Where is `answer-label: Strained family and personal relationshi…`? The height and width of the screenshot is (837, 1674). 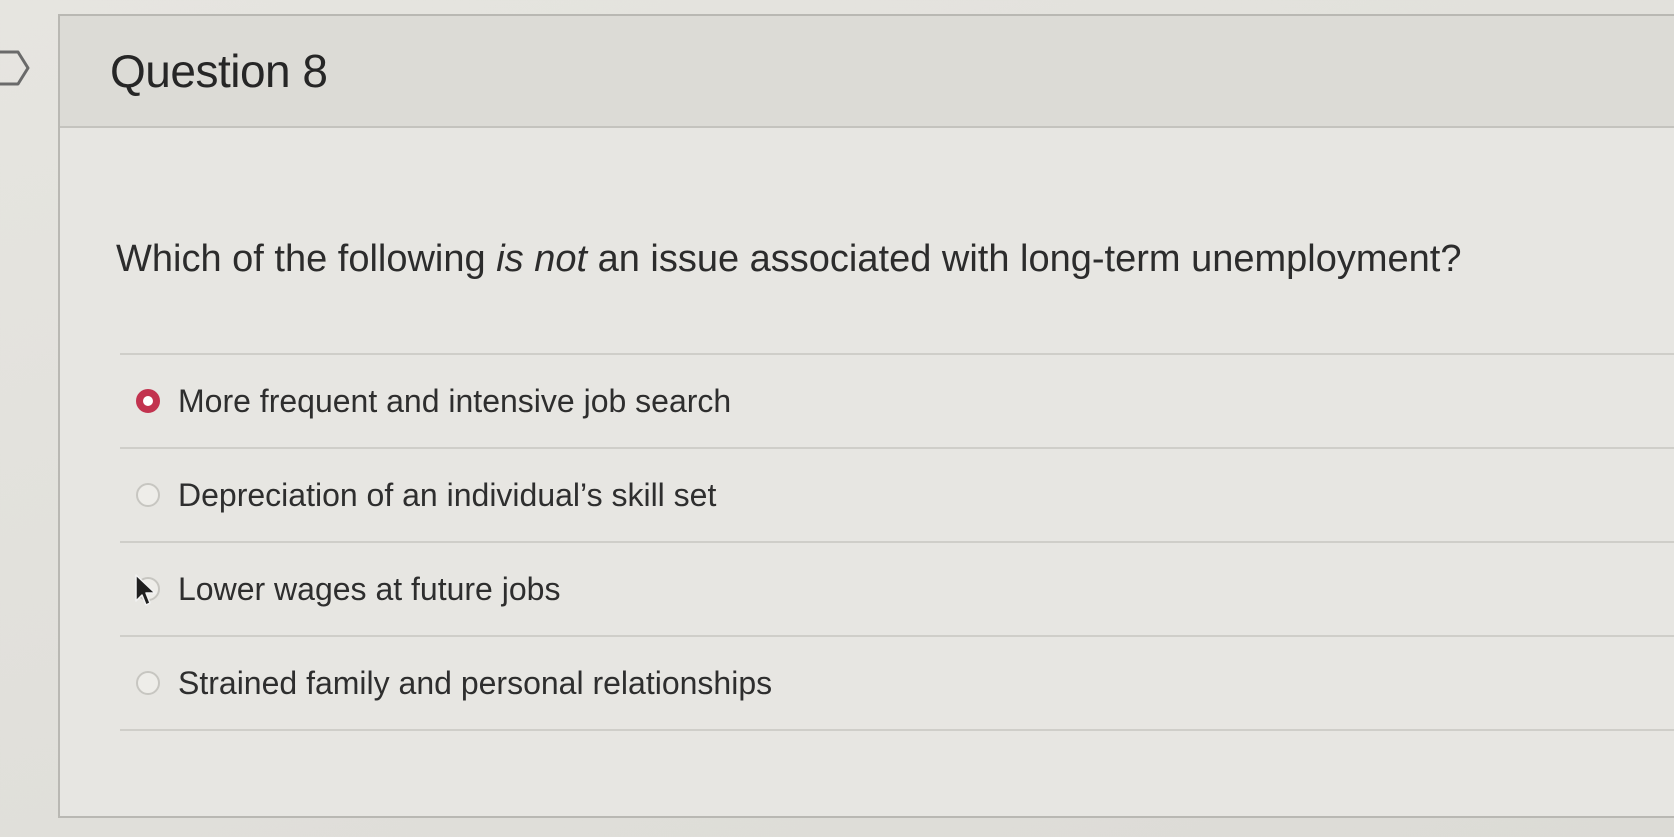 answer-label: Strained family and personal relationshi… is located at coordinates (475, 682).